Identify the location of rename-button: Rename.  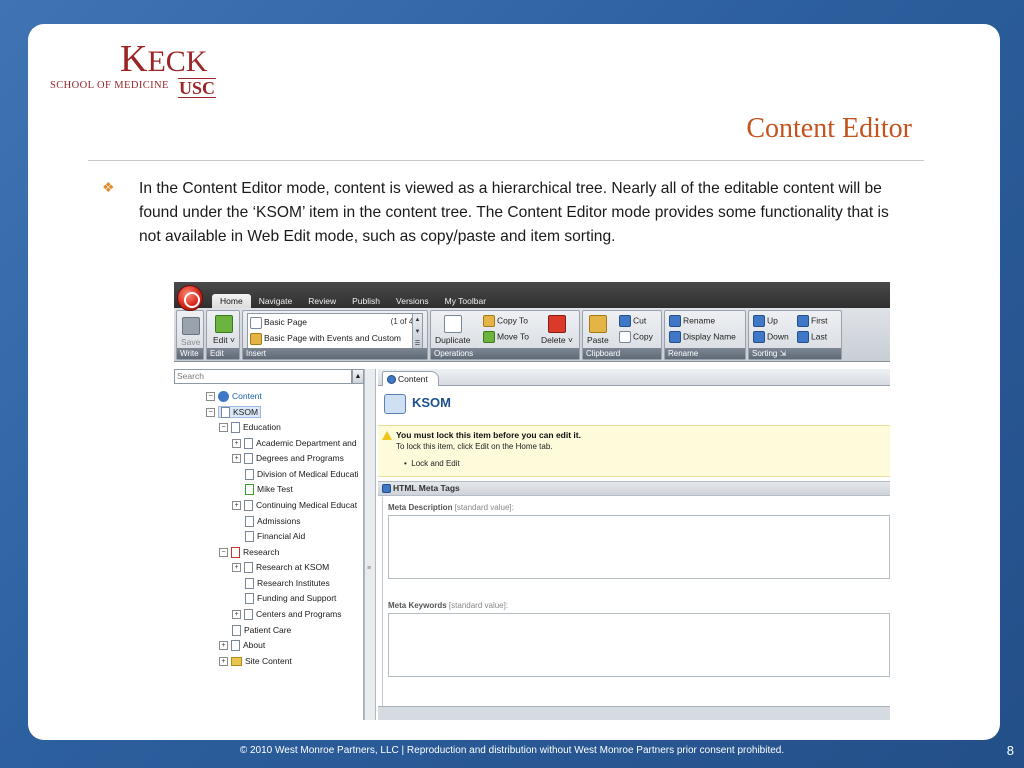
(692, 321).